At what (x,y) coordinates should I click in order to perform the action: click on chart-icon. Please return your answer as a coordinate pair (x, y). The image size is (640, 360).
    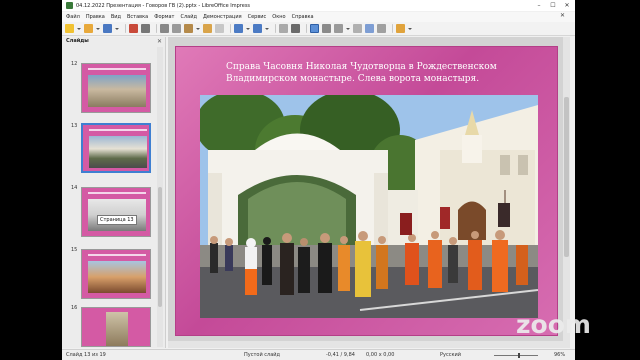
    Looking at the image, I should click on (381, 28).